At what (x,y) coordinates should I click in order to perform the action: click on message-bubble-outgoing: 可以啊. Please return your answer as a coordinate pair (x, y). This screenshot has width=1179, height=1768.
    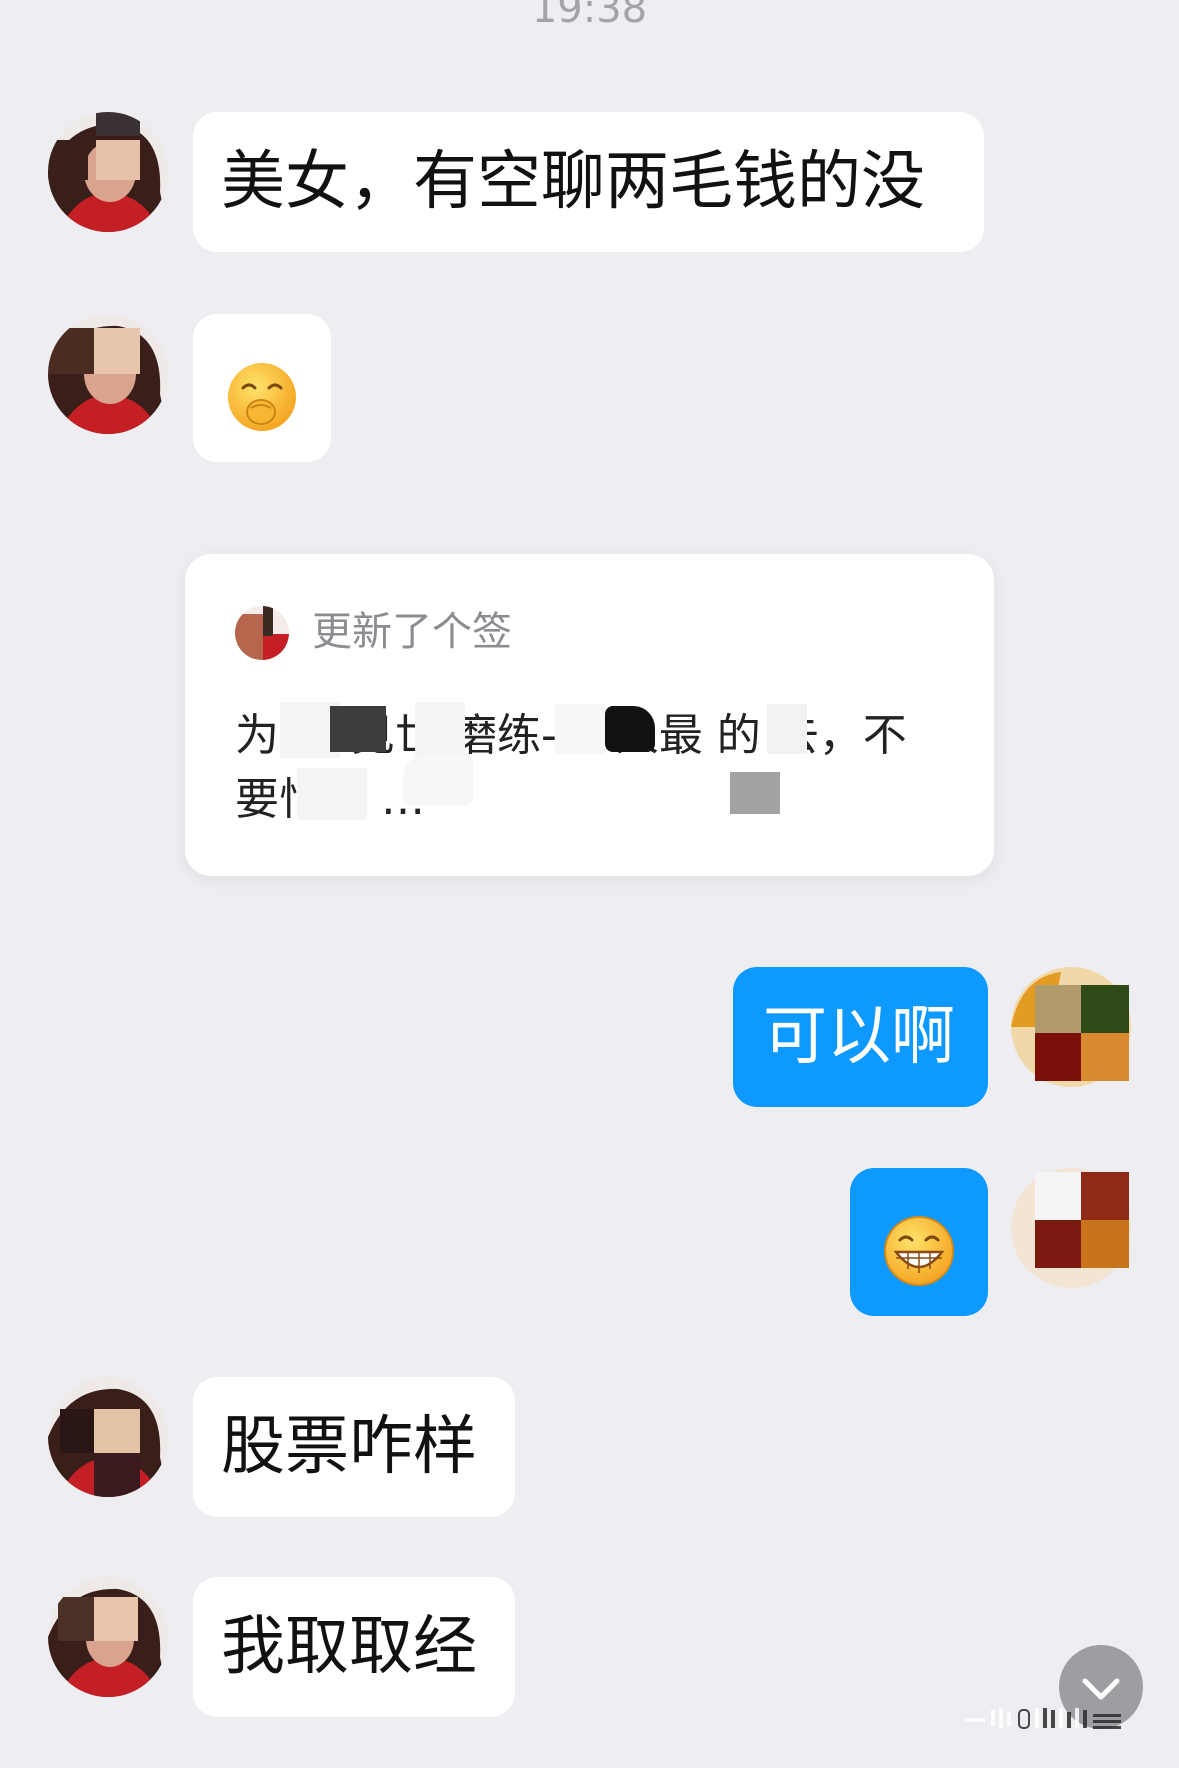
    Looking at the image, I should click on (860, 1037).